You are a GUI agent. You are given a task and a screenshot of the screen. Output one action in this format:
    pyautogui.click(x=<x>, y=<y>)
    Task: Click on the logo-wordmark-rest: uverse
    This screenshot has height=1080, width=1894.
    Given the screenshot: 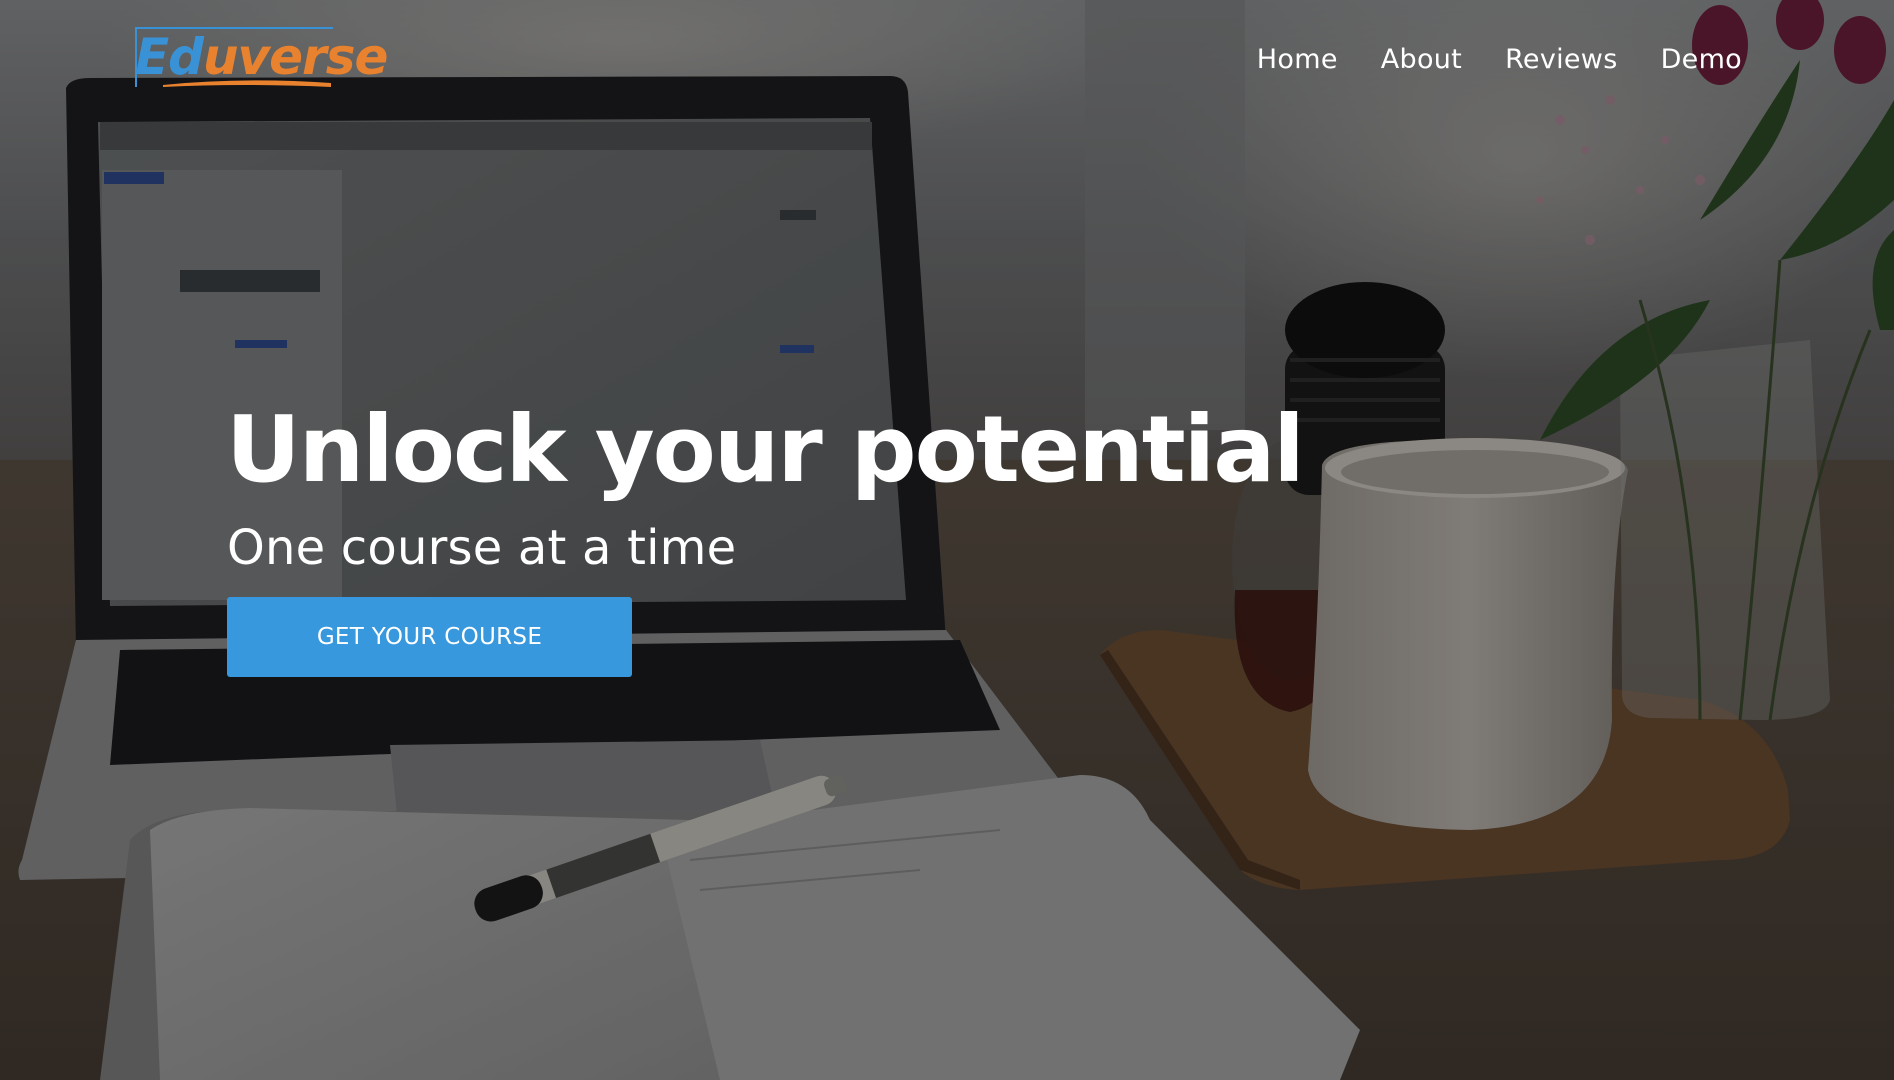 What is the action you would take?
    pyautogui.click(x=295, y=57)
    